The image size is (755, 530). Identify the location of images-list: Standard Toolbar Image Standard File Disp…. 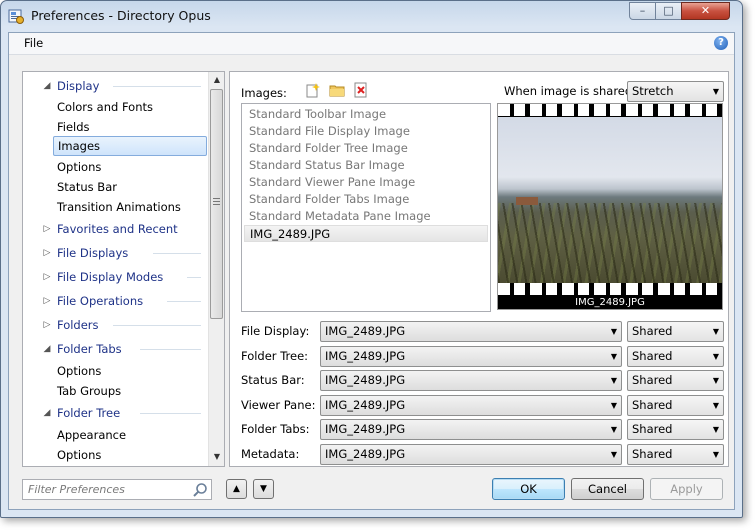
(366, 207).